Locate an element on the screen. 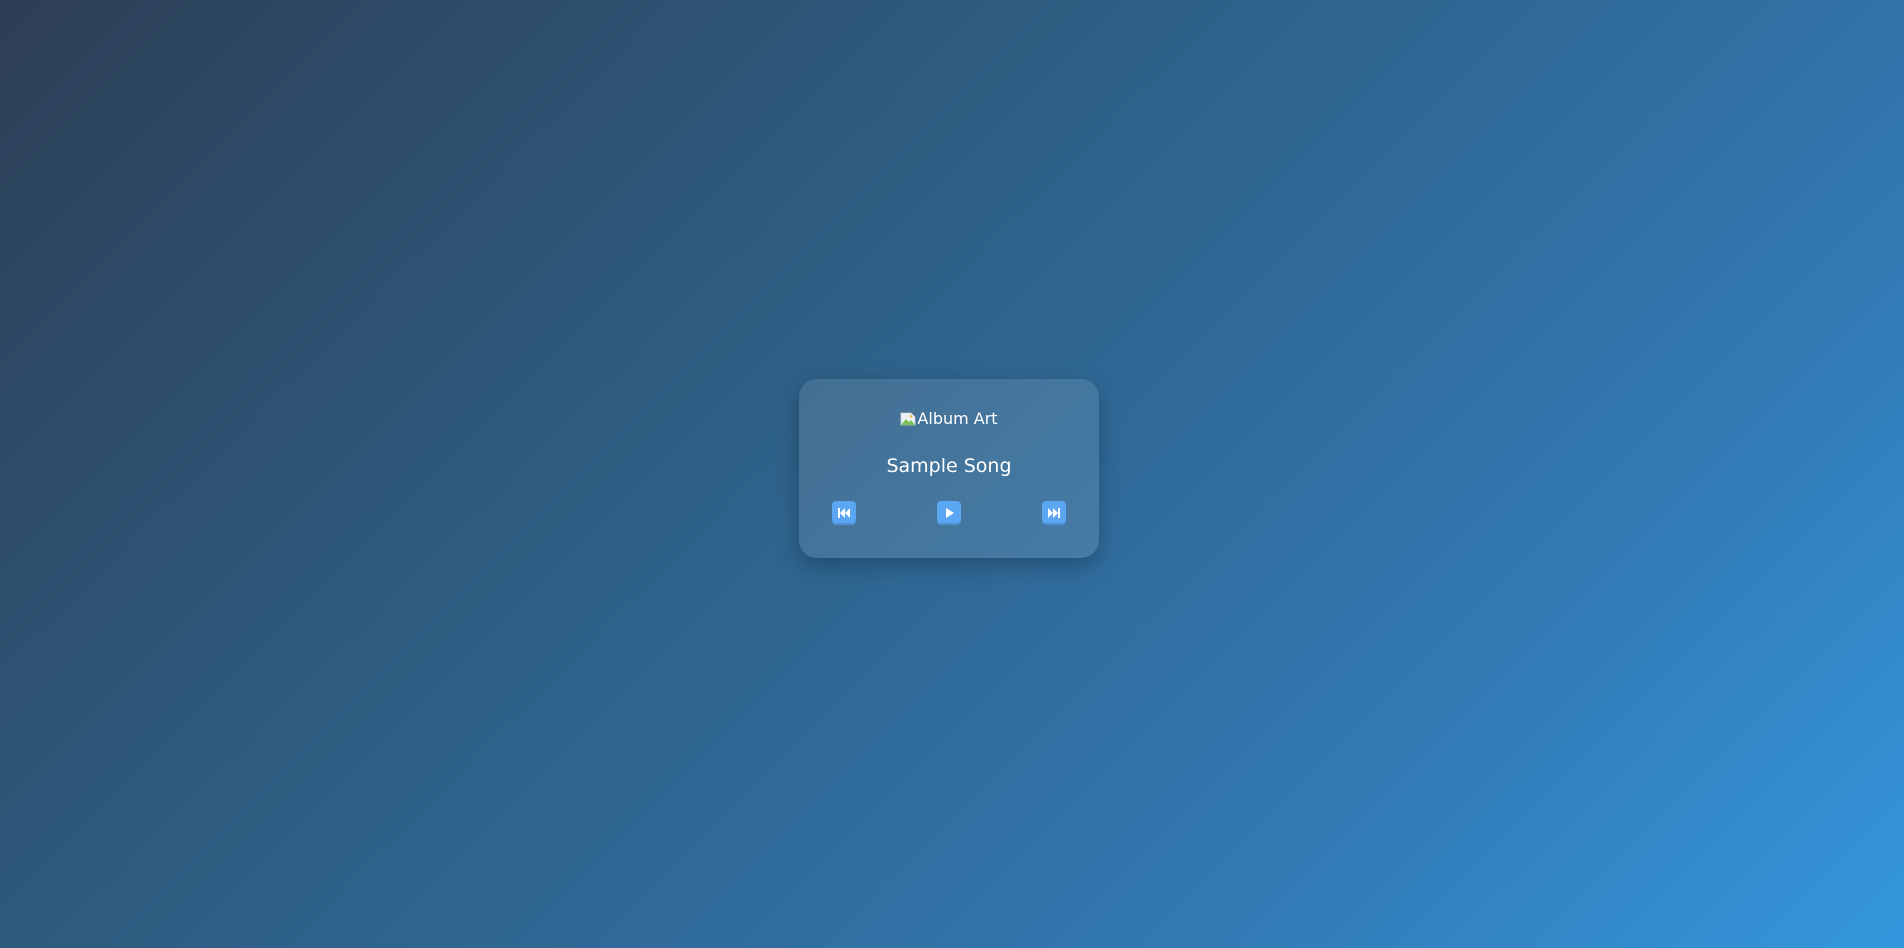 The width and height of the screenshot is (1904, 948). next-button is located at coordinates (1054, 513).